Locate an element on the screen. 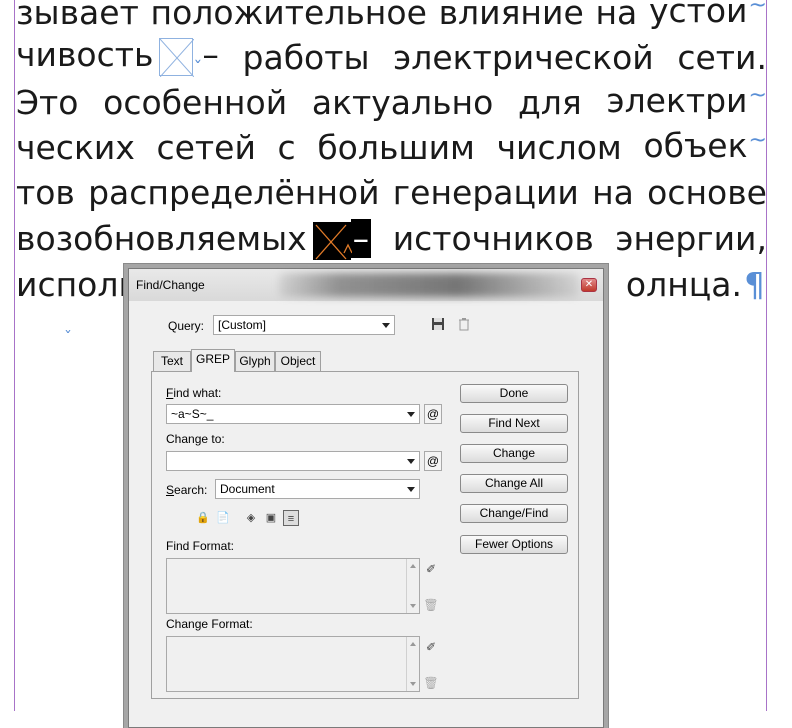 The image size is (792, 728). word: генерации is located at coordinates (485, 192).